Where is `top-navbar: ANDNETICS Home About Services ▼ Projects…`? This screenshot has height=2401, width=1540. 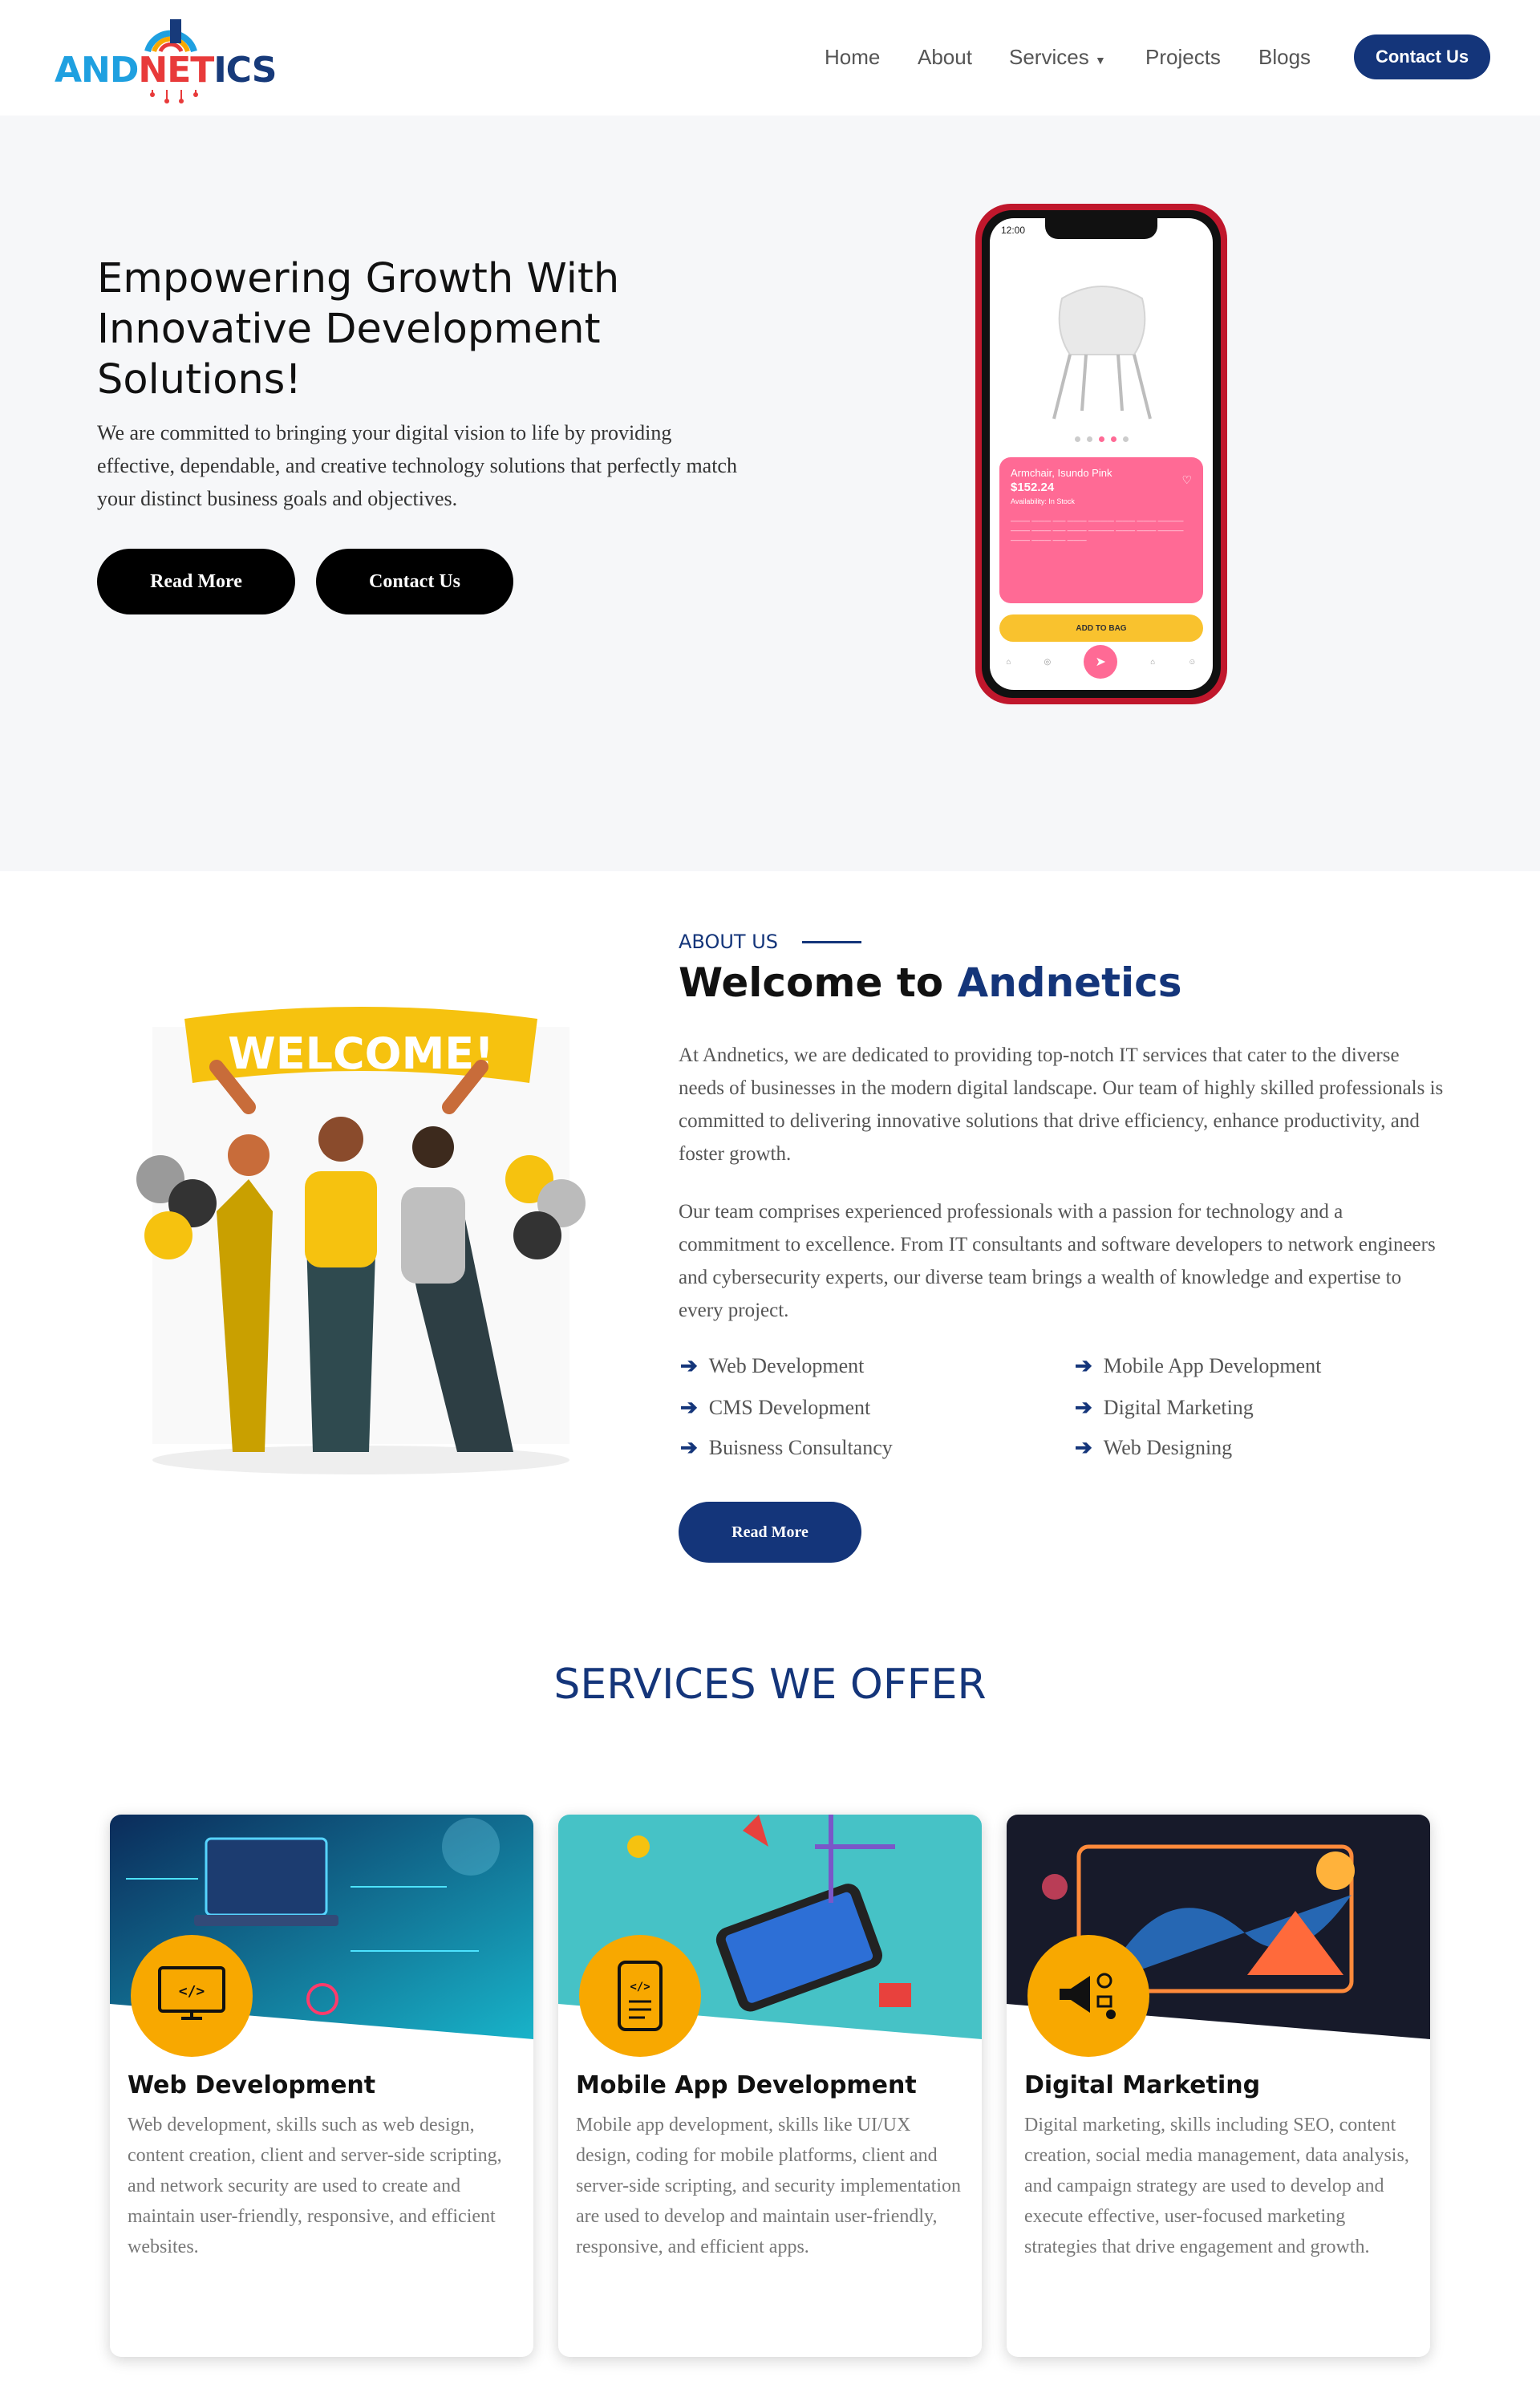 top-navbar: ANDNETICS Home About Services ▼ Projects… is located at coordinates (770, 58).